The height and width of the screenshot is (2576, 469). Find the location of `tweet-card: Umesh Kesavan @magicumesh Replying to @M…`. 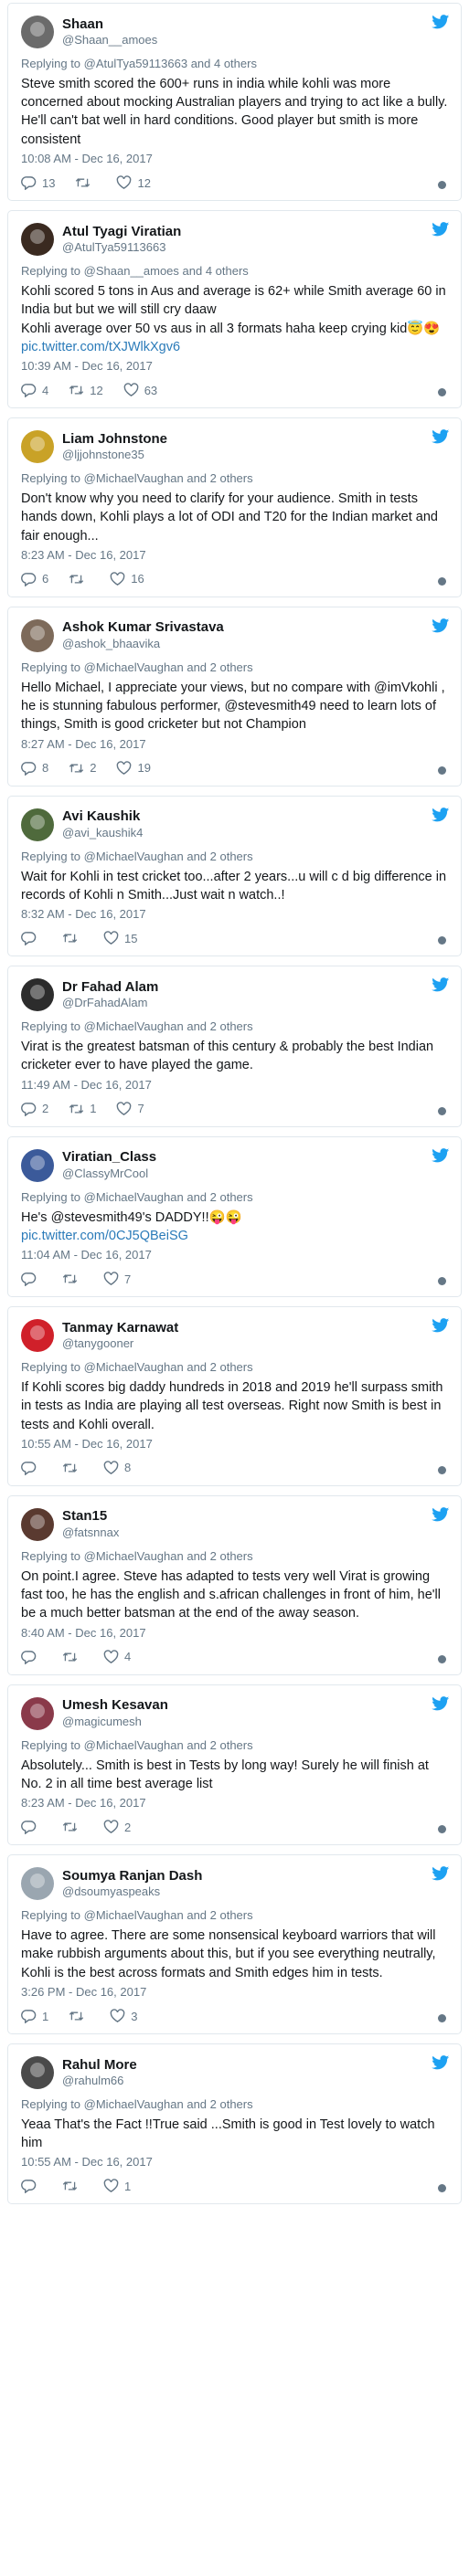

tweet-card: Umesh Kesavan @magicumesh Replying to @M… is located at coordinates (234, 1765).